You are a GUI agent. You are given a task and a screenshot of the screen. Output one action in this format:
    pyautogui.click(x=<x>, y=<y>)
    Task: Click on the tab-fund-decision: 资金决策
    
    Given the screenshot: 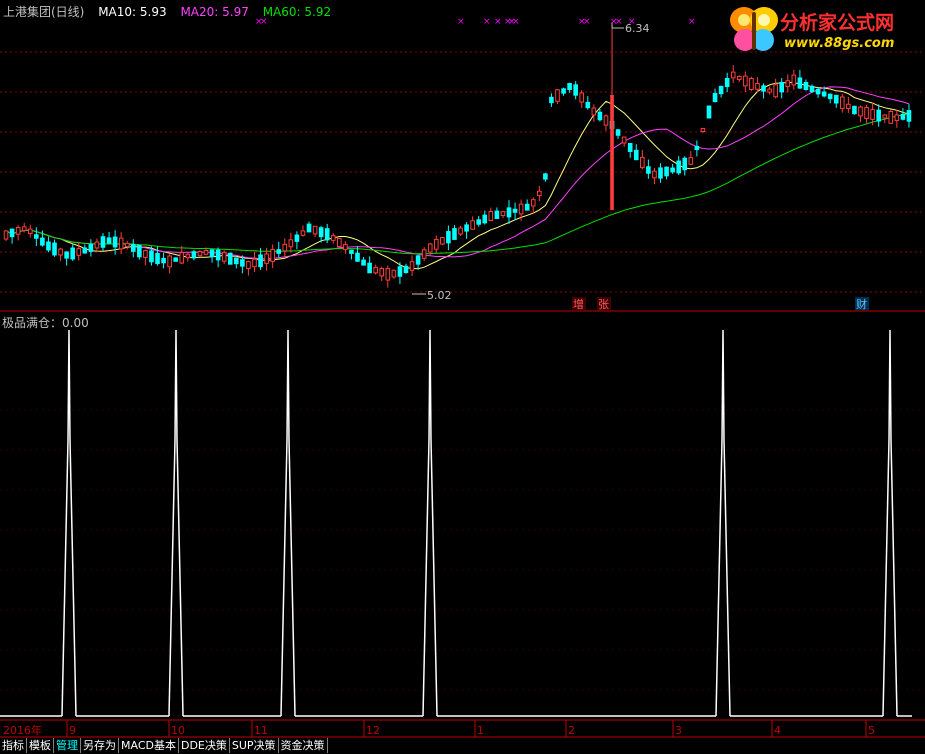 What is the action you would take?
    pyautogui.click(x=303, y=745)
    